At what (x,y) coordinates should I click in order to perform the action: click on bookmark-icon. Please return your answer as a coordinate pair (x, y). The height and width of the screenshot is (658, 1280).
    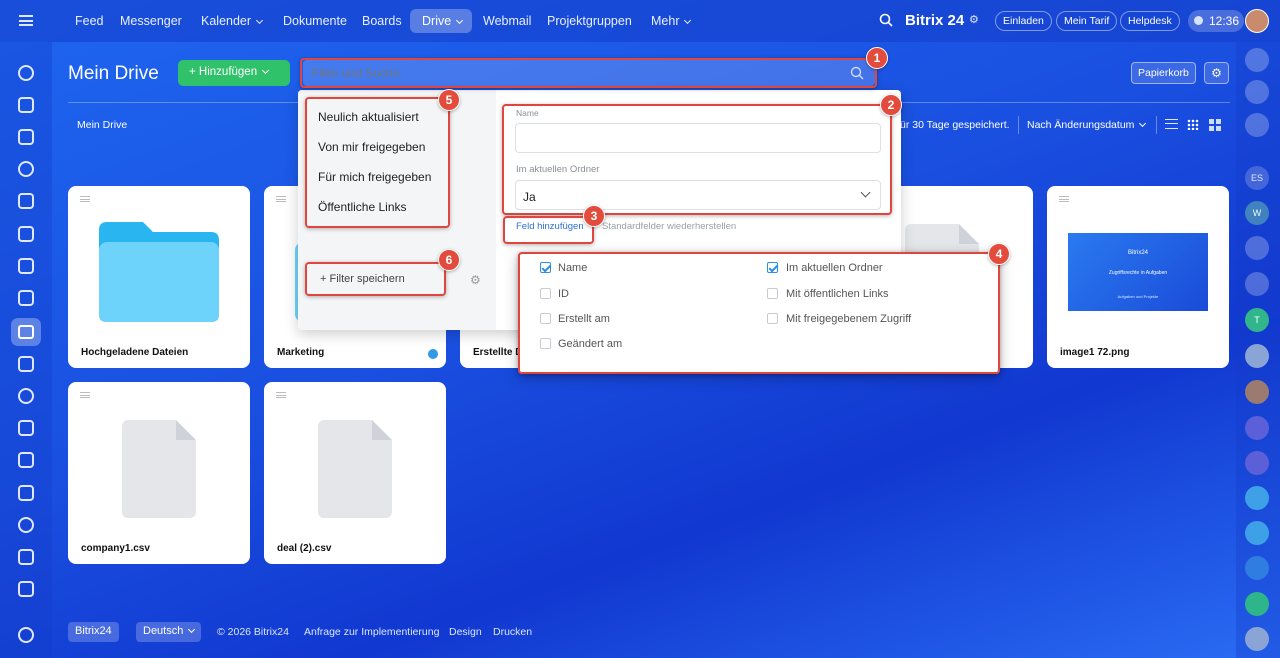
    Looking at the image, I should click on (1257, 568).